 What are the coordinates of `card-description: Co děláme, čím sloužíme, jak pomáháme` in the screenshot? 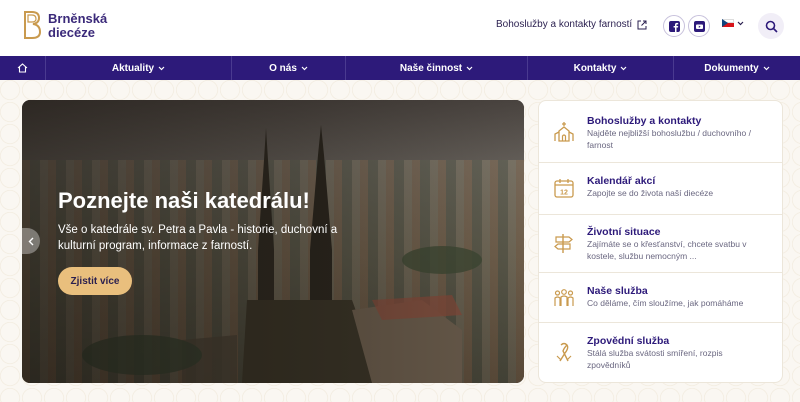 It's located at (665, 303).